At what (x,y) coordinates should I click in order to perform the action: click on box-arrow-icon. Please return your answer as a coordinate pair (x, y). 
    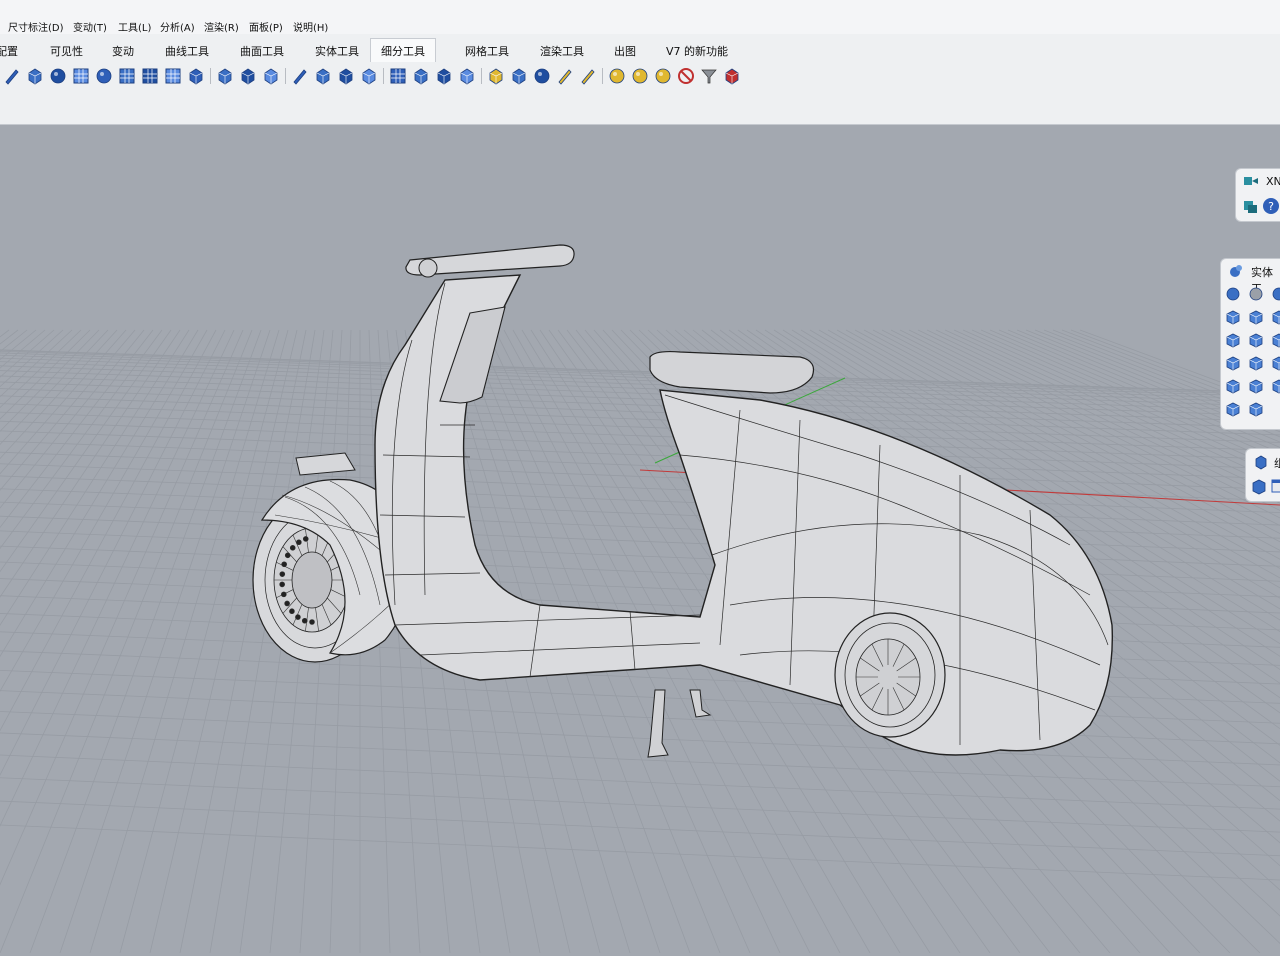
    Looking at the image, I should click on (1256, 363).